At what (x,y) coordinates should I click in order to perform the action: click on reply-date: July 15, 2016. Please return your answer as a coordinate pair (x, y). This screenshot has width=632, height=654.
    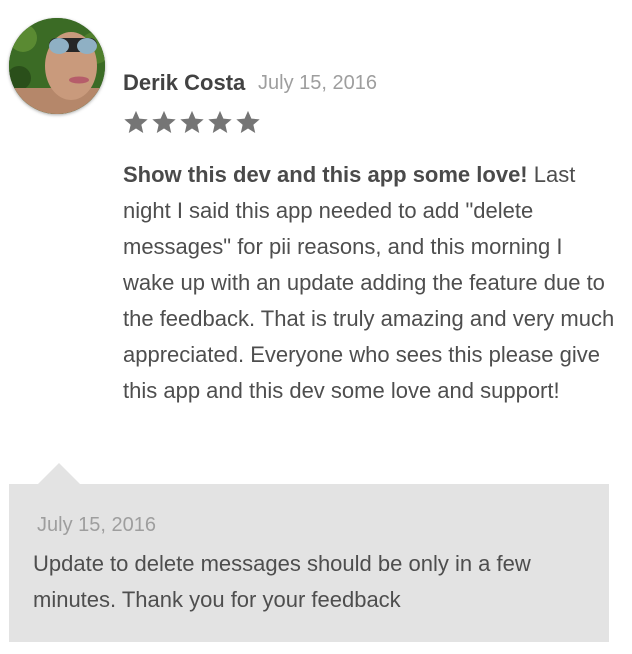
    Looking at the image, I should click on (96, 525).